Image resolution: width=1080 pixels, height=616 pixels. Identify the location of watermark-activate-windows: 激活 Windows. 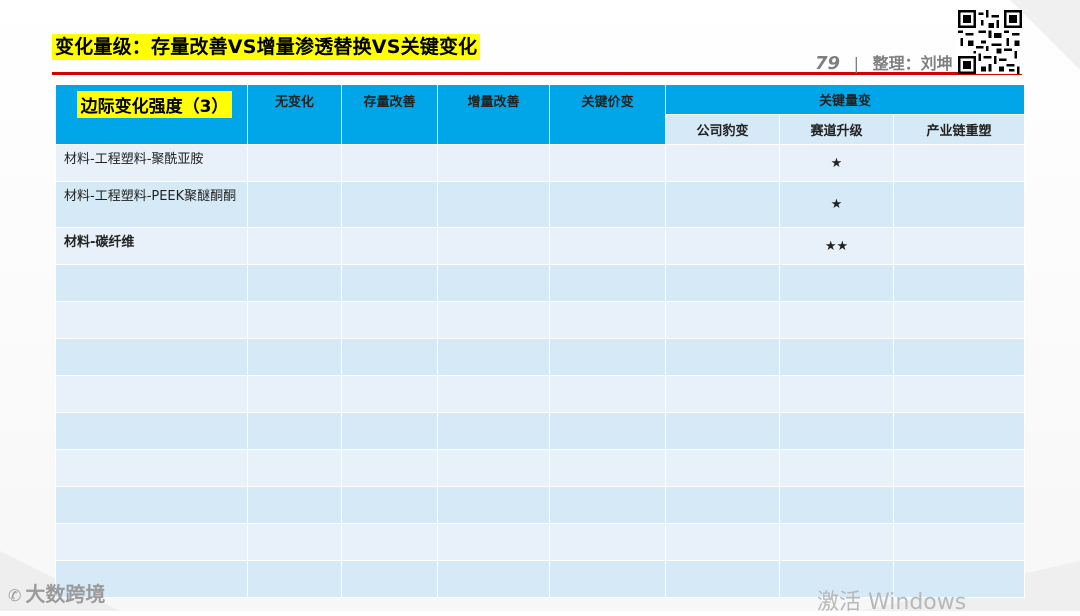
(892, 602).